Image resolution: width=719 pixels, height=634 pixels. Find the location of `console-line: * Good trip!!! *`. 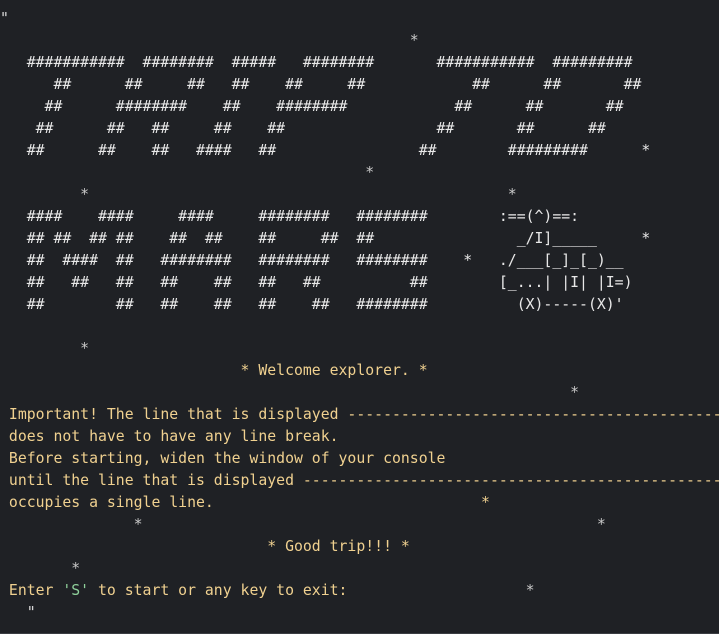

console-line: * Good trip!!! * is located at coordinates (205, 546).